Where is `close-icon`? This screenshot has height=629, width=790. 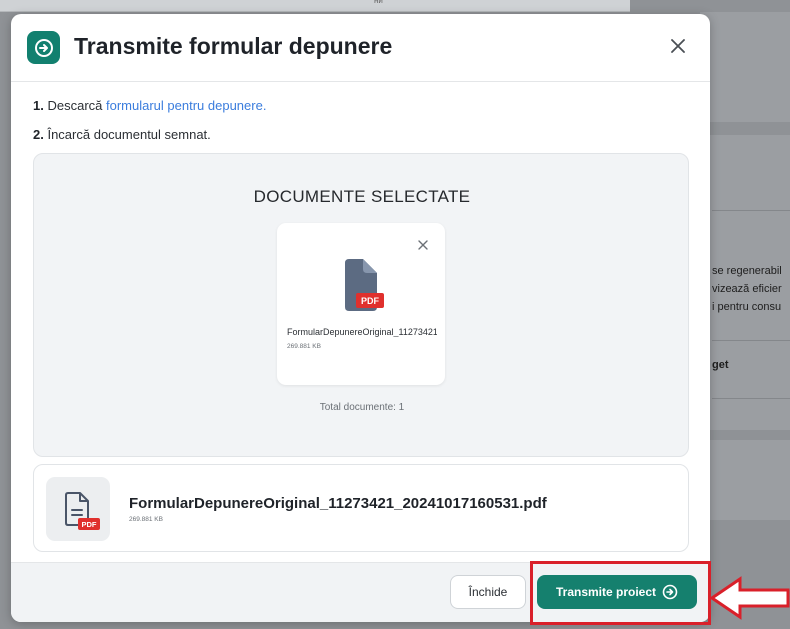
close-icon is located at coordinates (678, 46).